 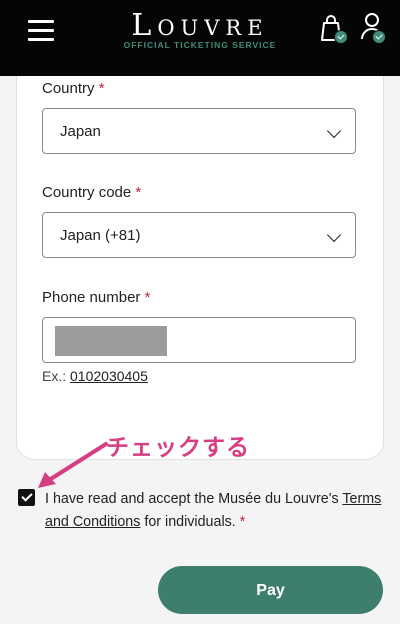 I want to click on phone-number-label: Phone number *, so click(x=96, y=297).